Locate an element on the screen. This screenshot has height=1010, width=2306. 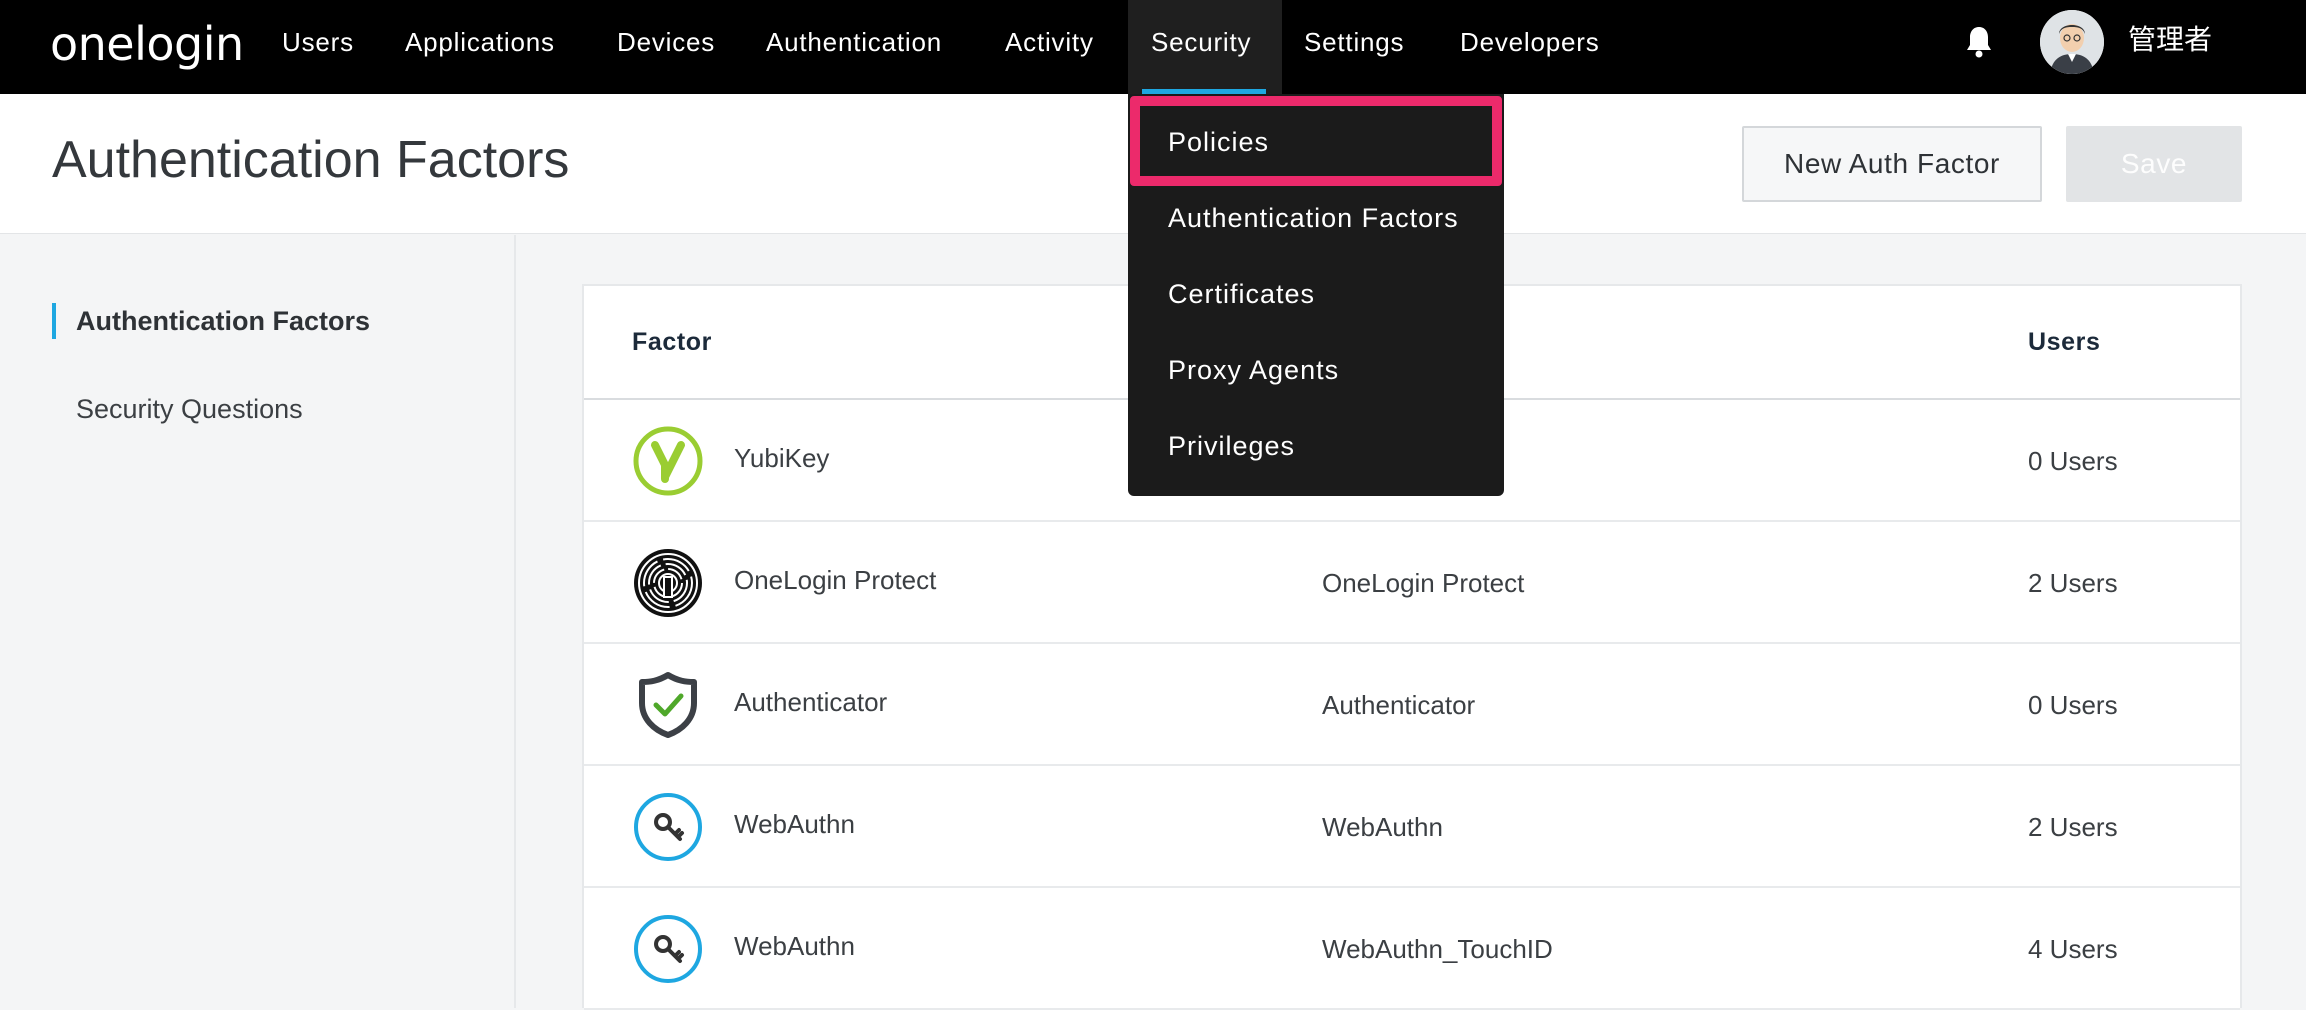
factor-display-name: OneLogin Protect is located at coordinates (1423, 583).